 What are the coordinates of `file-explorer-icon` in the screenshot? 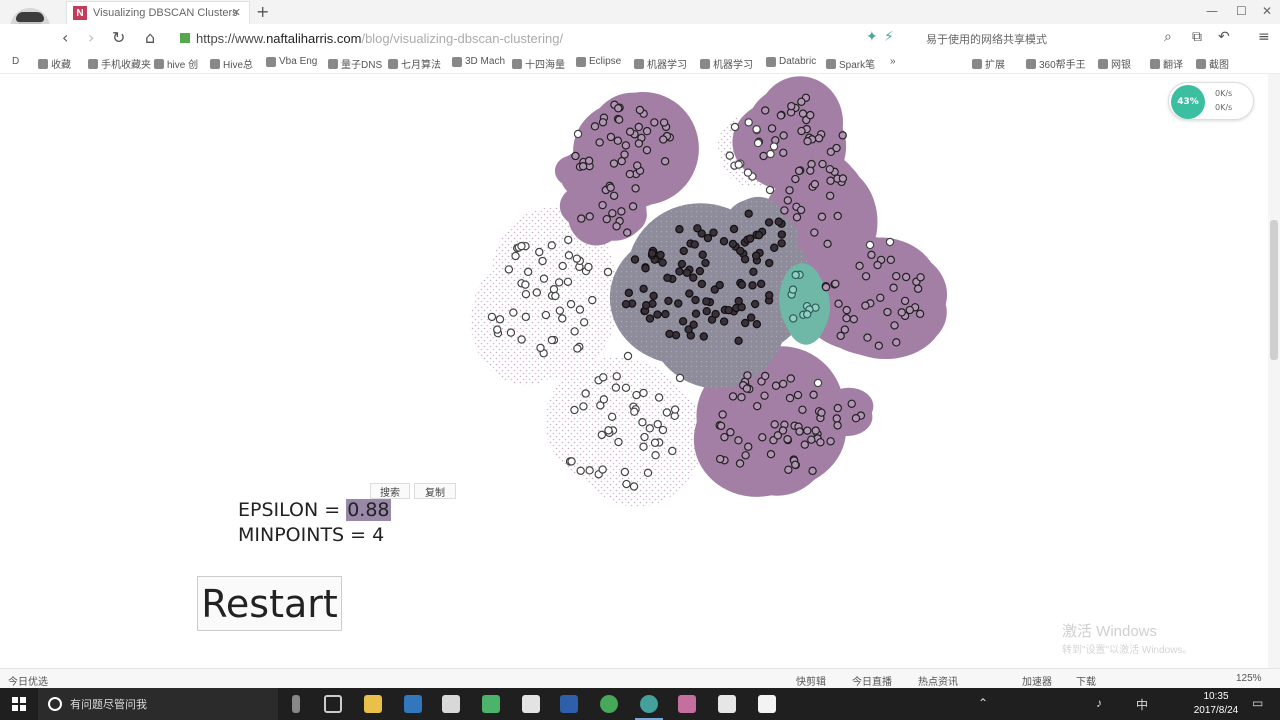 It's located at (373, 704).